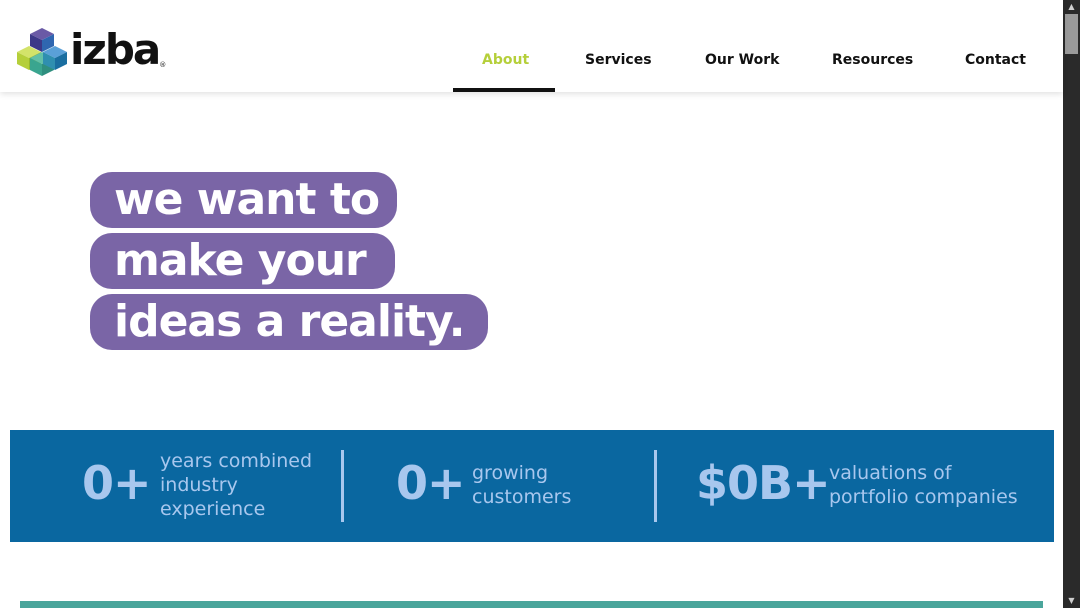 This screenshot has width=1080, height=608. Describe the element at coordinates (890, 473) in the screenshot. I see `stat-valuations-label-line-1: valuations of` at that location.